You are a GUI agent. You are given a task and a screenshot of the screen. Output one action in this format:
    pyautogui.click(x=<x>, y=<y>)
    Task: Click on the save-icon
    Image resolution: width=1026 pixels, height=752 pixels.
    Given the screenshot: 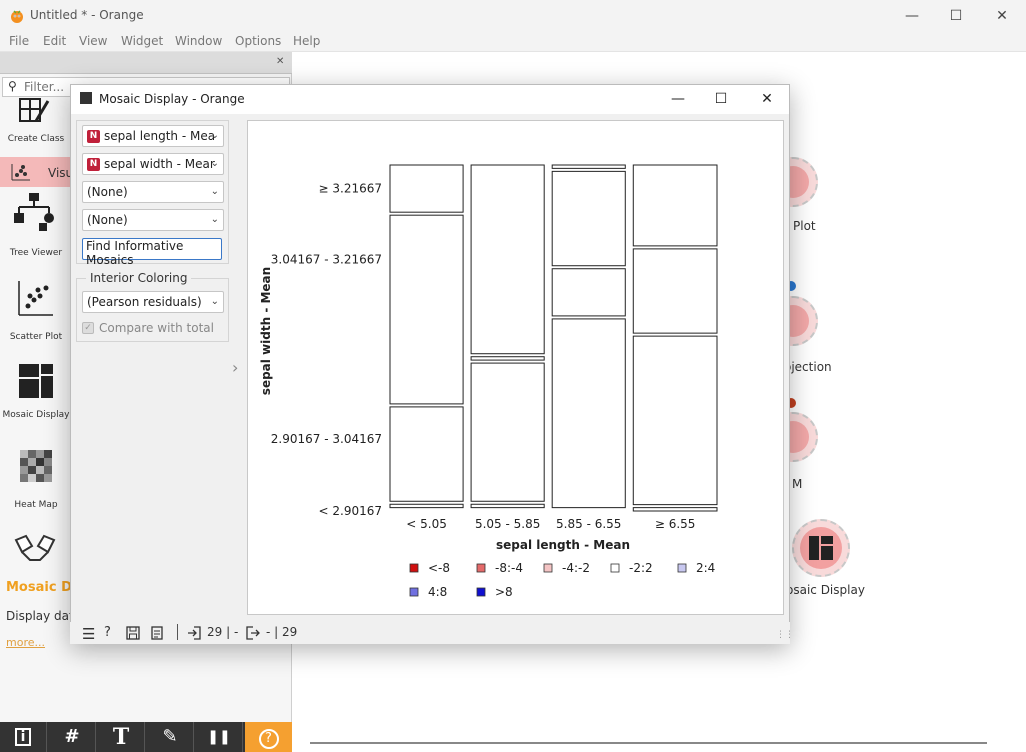 What is the action you would take?
    pyautogui.click(x=133, y=633)
    